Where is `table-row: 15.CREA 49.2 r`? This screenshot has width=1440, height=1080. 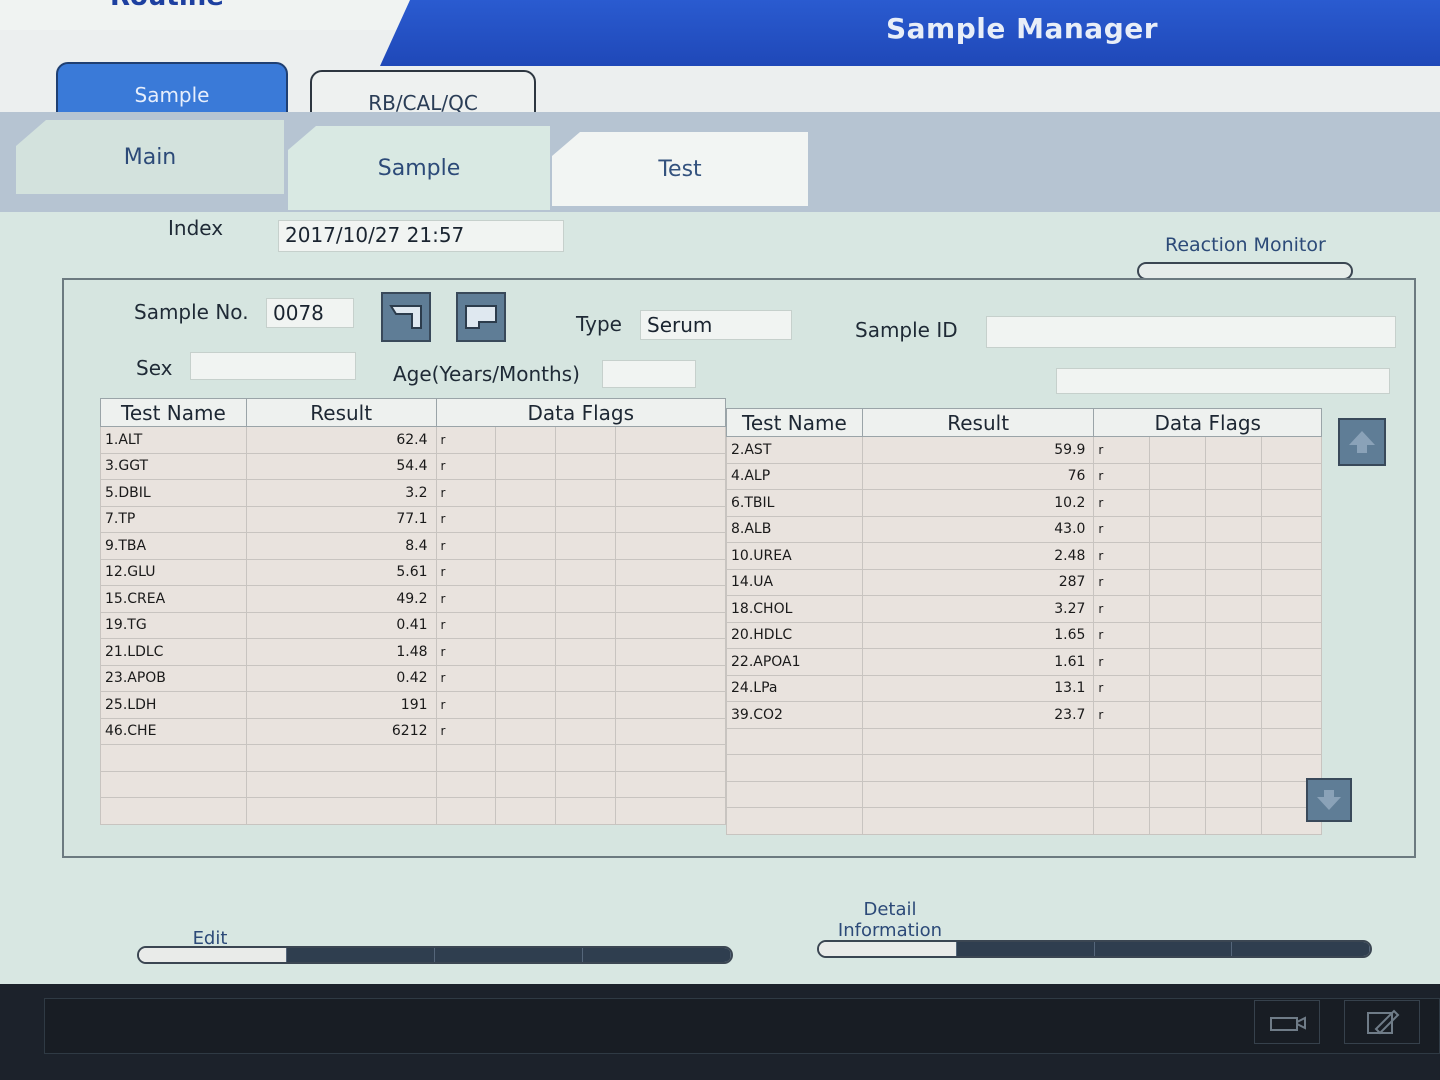
table-row: 15.CREA 49.2 r is located at coordinates (413, 599).